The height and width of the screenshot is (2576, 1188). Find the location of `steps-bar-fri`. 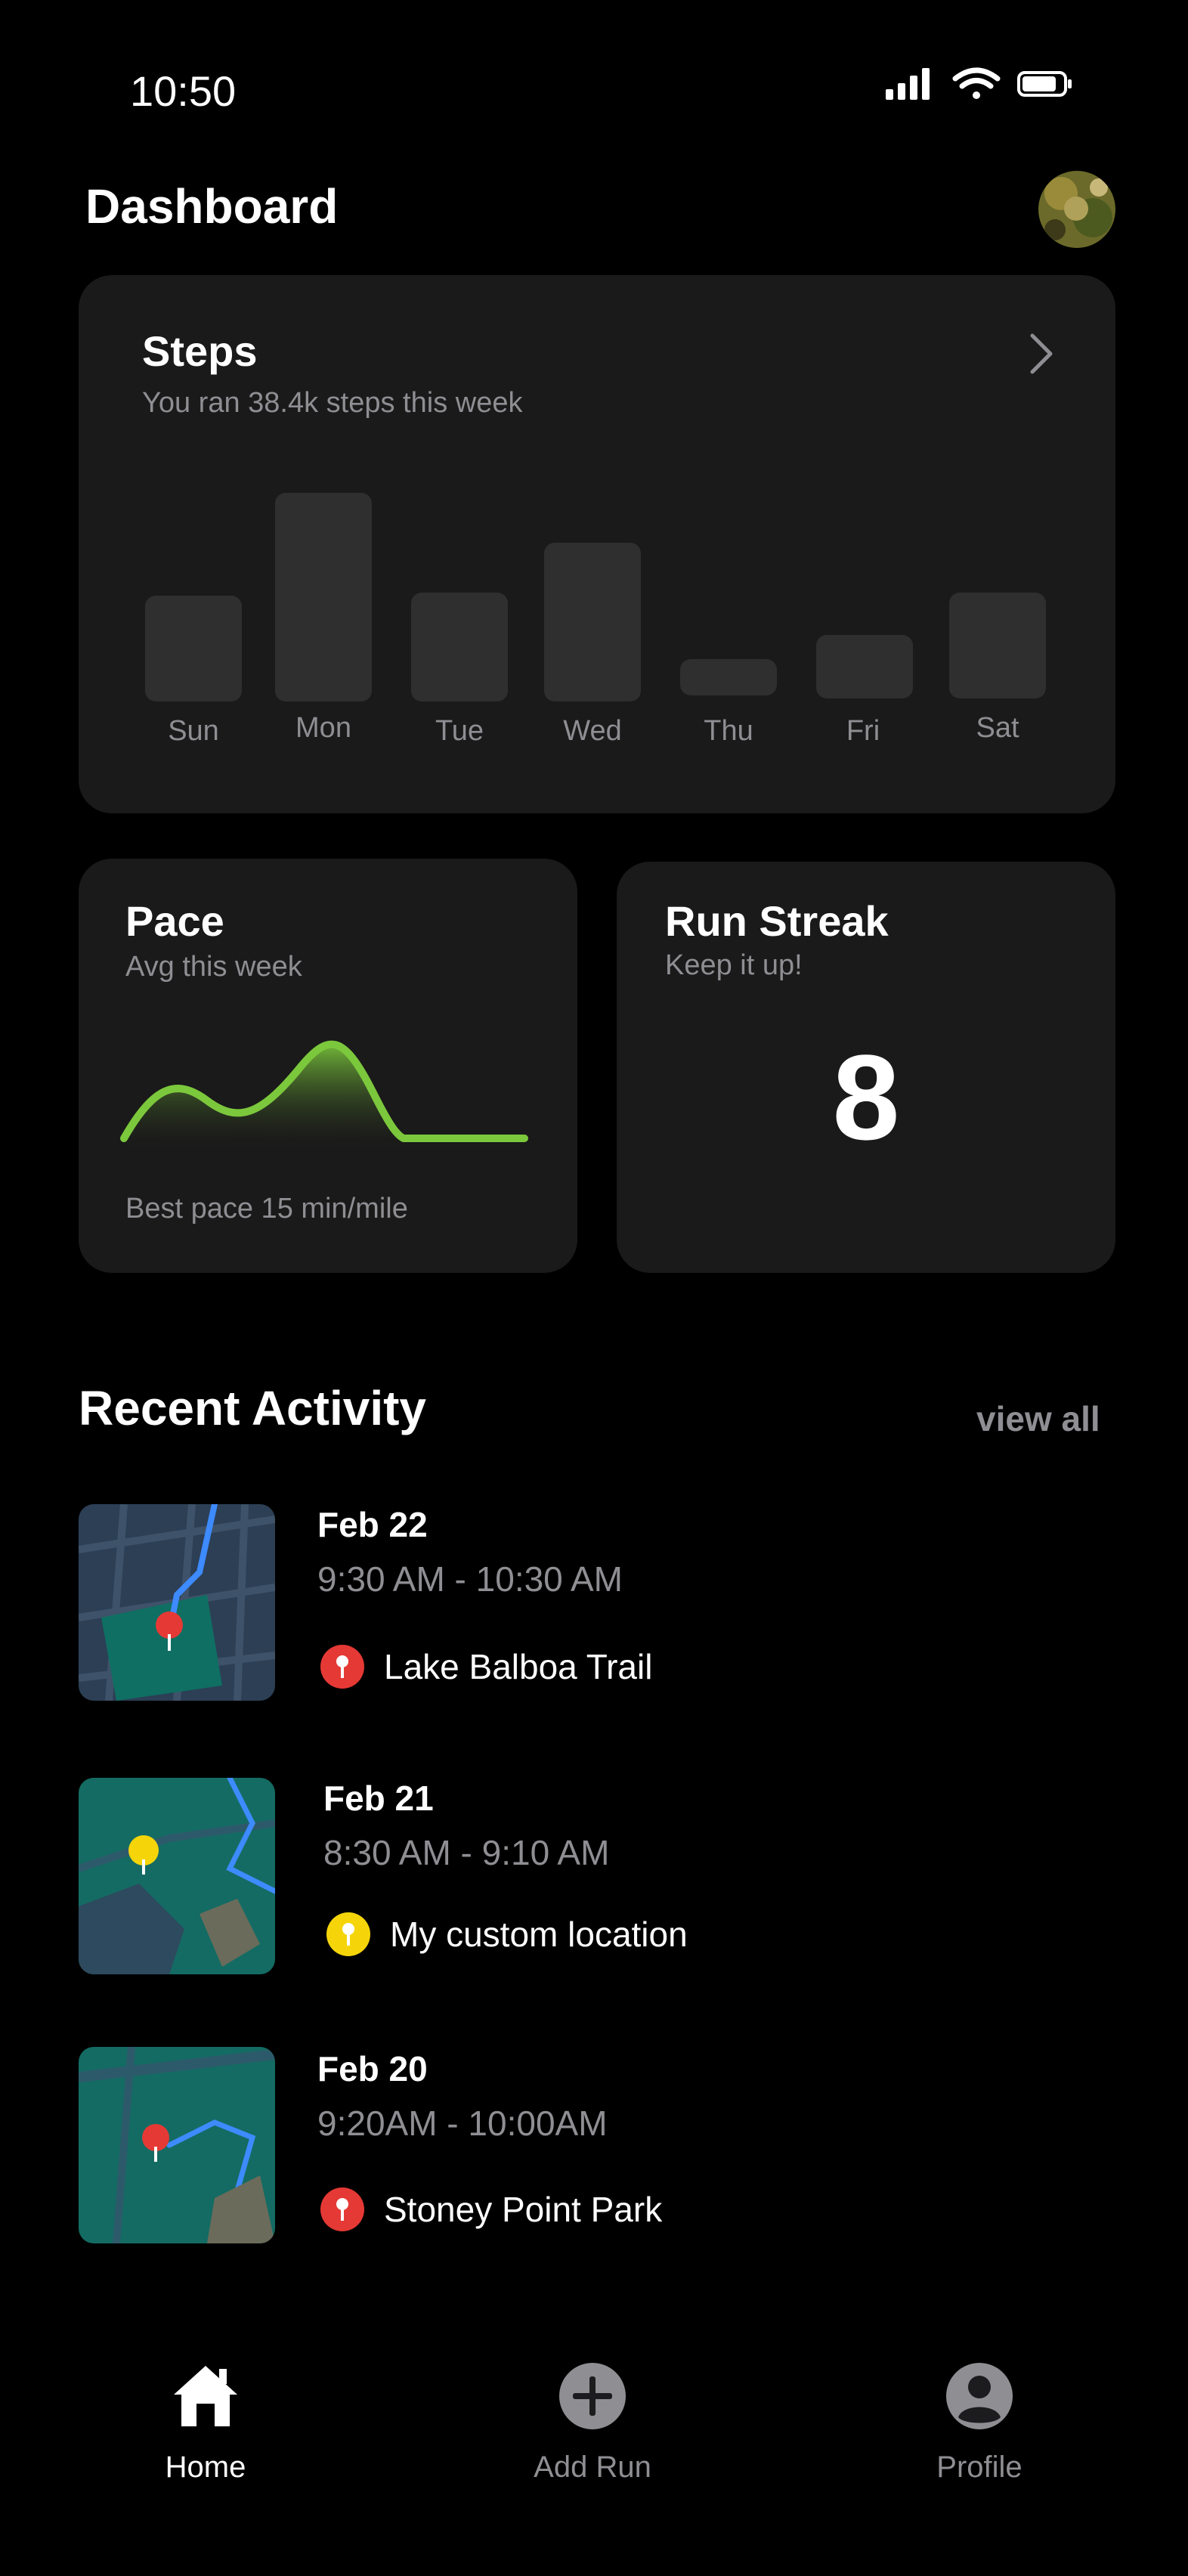

steps-bar-fri is located at coordinates (864, 666).